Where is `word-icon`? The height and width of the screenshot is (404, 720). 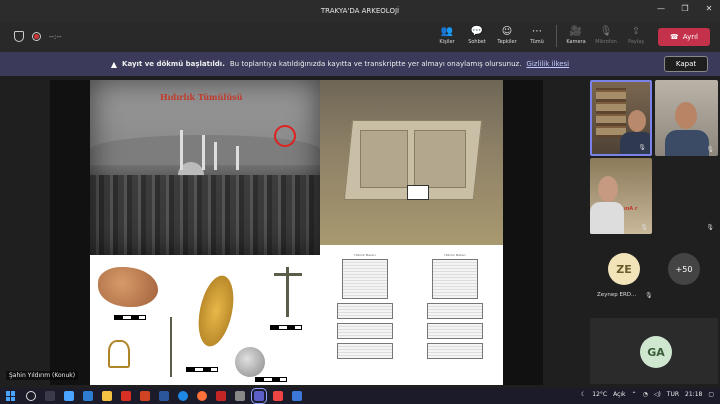 word-icon is located at coordinates (164, 396).